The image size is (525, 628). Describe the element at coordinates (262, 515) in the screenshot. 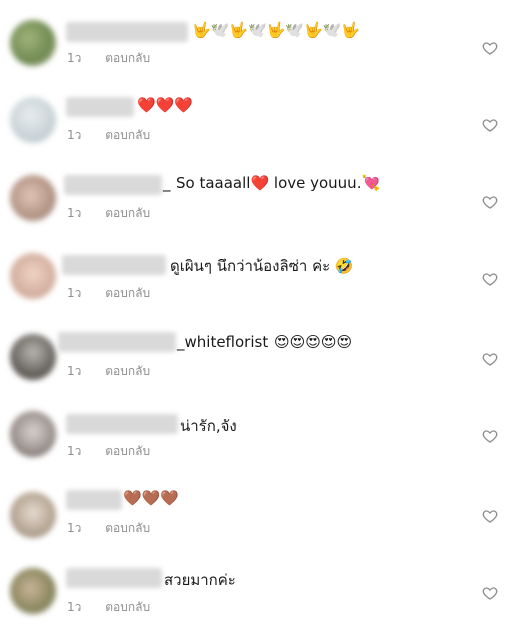

I see `comment-item: 🤎🤎🤎 1ว ตอบกลับ` at that location.